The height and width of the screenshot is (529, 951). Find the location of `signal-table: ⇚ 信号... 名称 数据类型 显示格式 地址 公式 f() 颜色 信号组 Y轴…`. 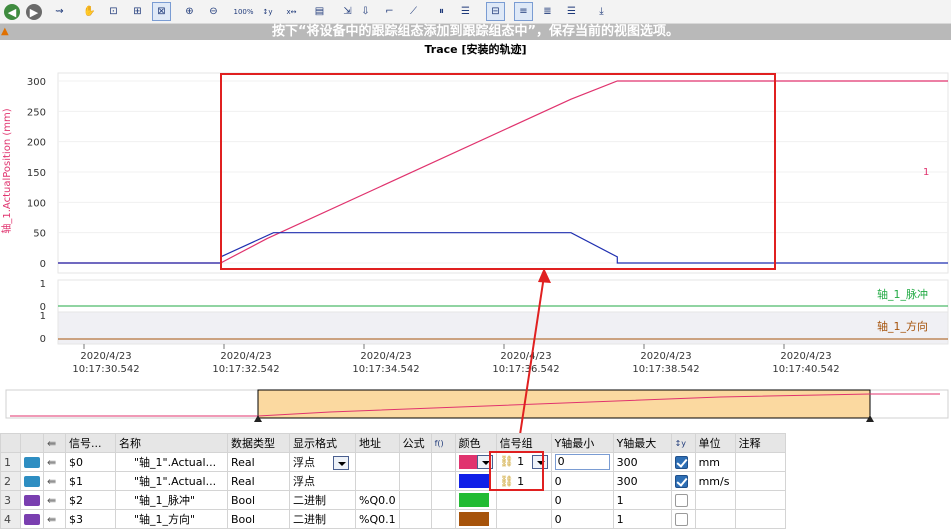

signal-table: ⇚ 信号... 名称 数据类型 显示格式 地址 公式 f() 颜色 信号组 Y轴… is located at coordinates (393, 481).